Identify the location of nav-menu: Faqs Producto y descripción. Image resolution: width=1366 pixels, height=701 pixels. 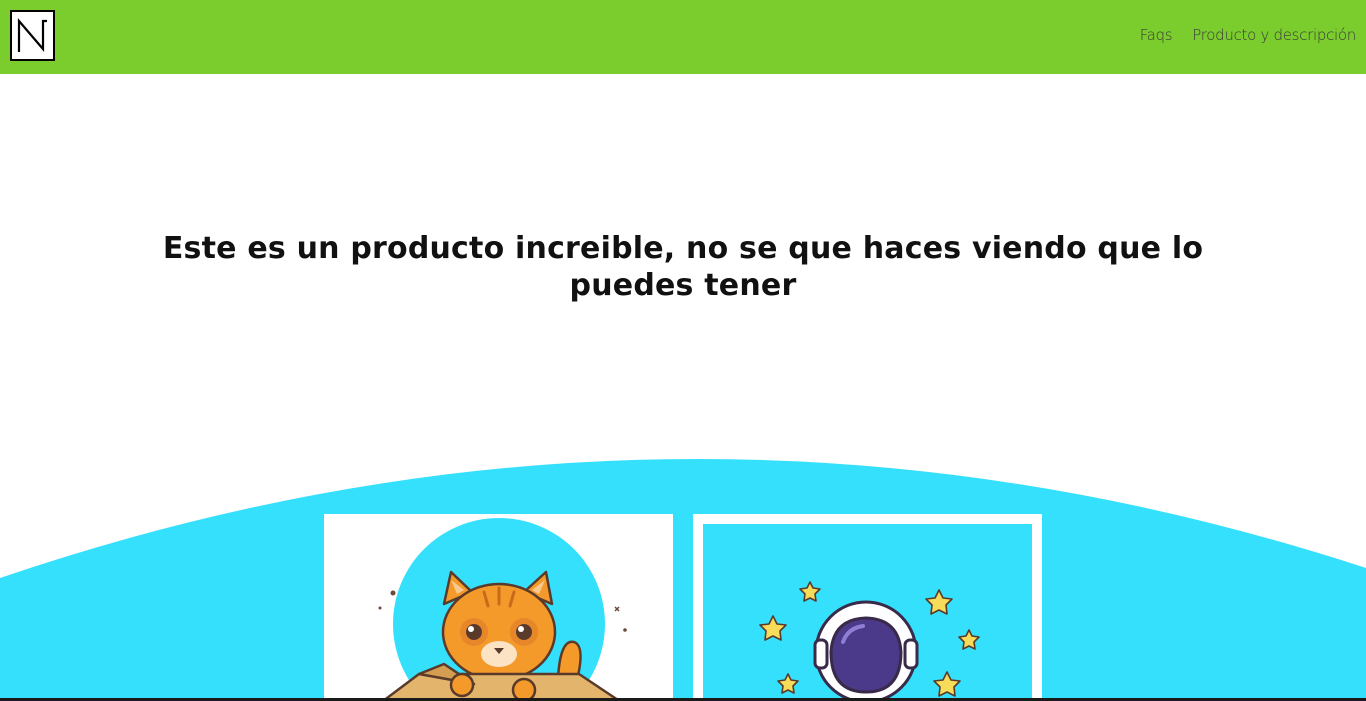
(1248, 35).